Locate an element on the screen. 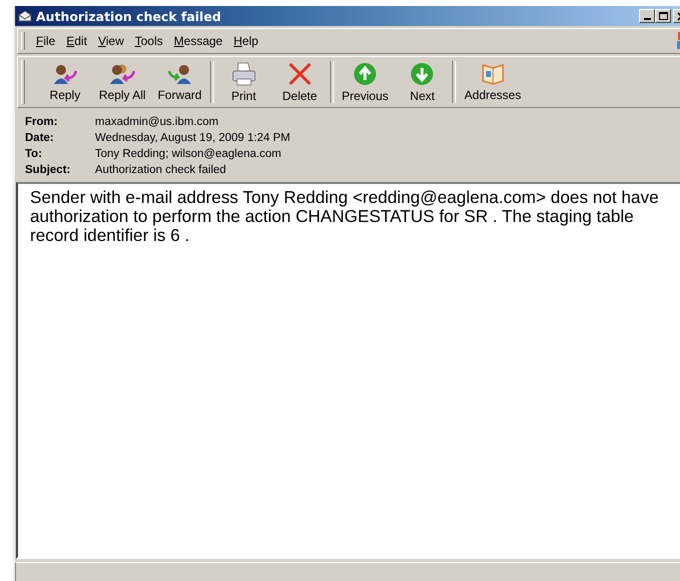 The image size is (680, 581). header-label: Subject: is located at coordinates (48, 170).